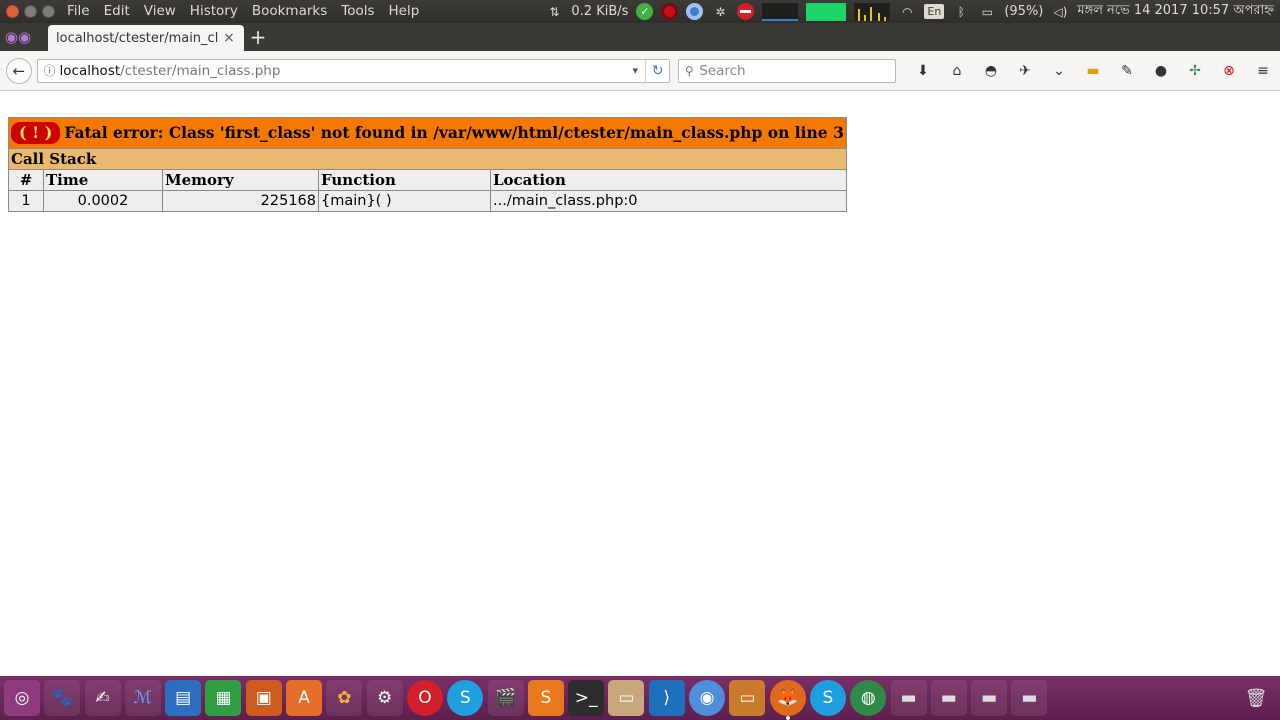 The height and width of the screenshot is (720, 1280). What do you see at coordinates (26, 180) in the screenshot?
I see `column-number: #` at bounding box center [26, 180].